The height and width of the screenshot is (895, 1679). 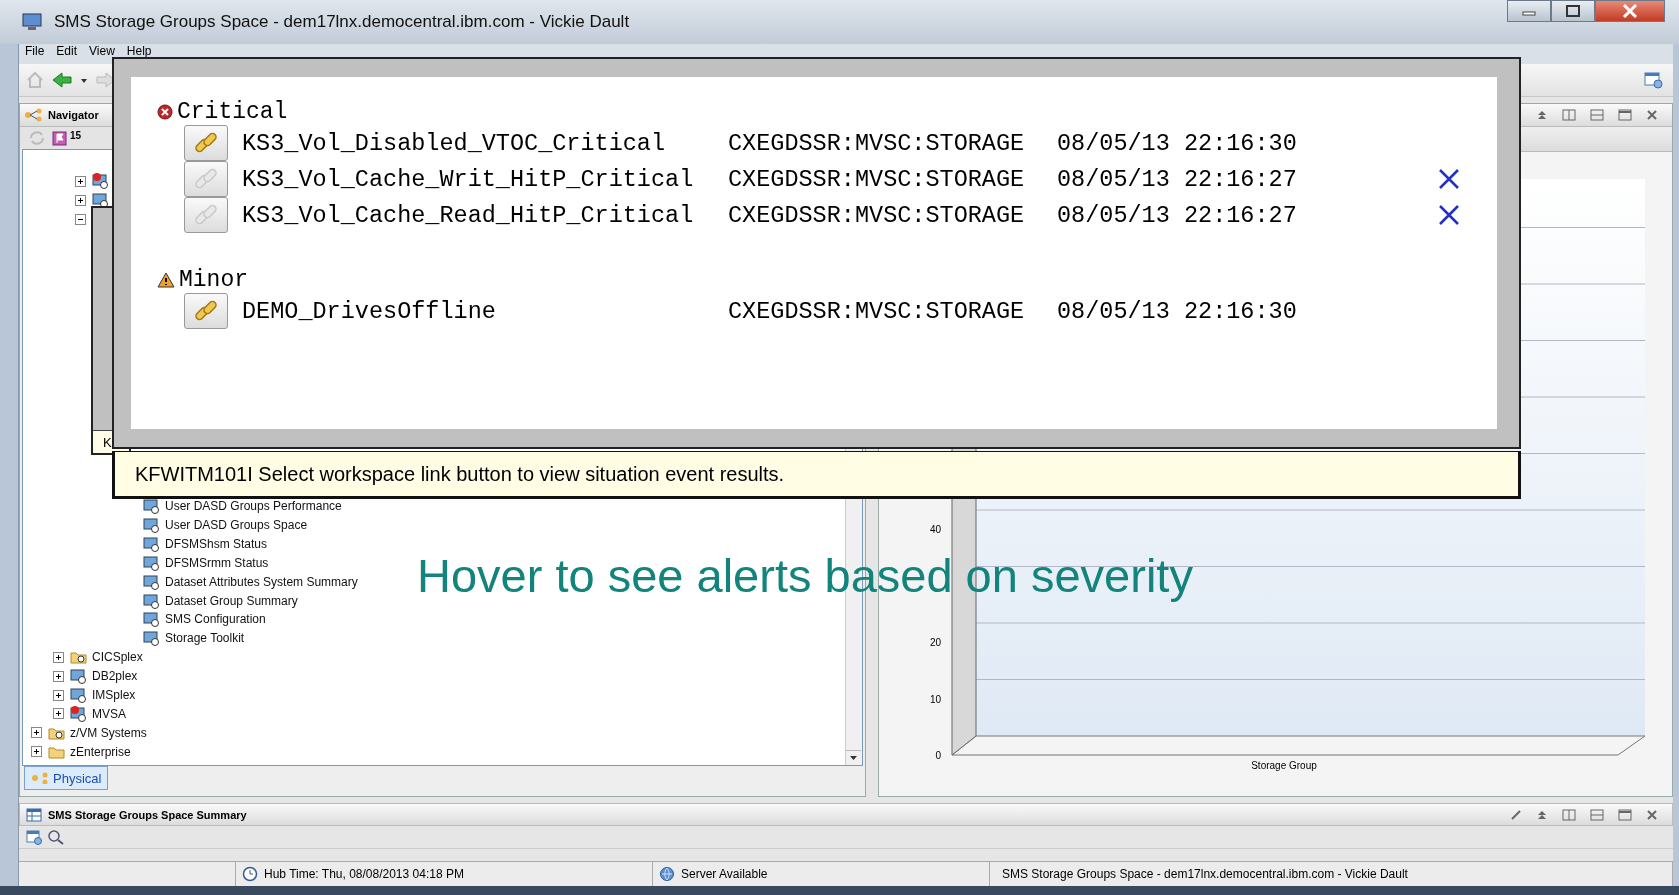 I want to click on axis-title: Storage Group, so click(x=1284, y=765).